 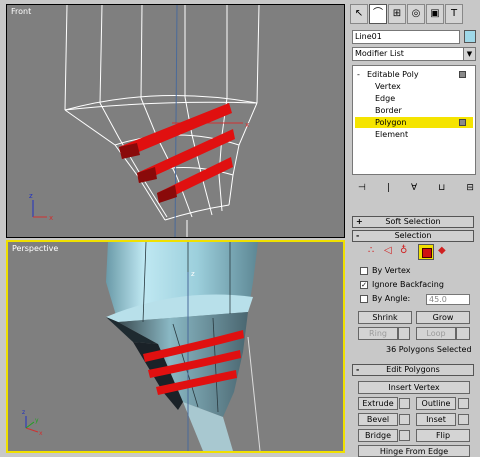 I want to click on by-vertex-checkbox, so click(x=364, y=271).